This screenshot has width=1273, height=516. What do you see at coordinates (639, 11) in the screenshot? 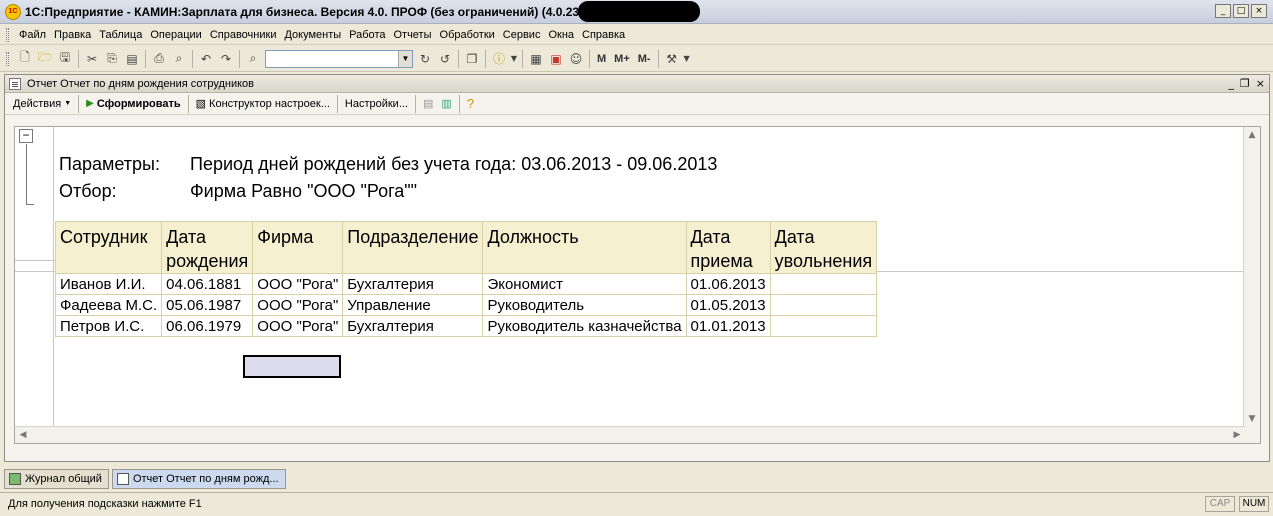
I see `redacted-area` at bounding box center [639, 11].